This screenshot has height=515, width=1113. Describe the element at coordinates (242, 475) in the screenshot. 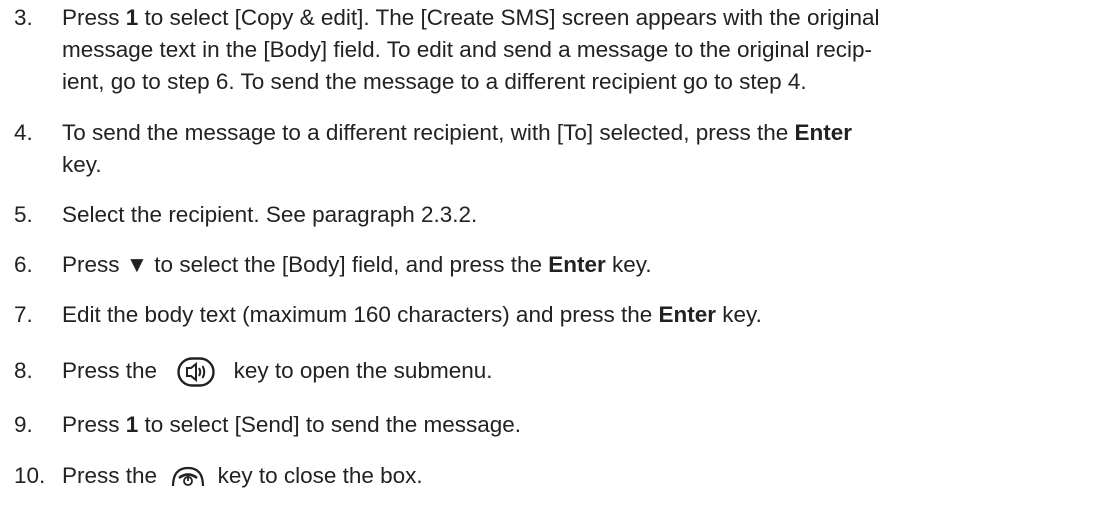

I see `step-text: Press the key to close the box.` at that location.